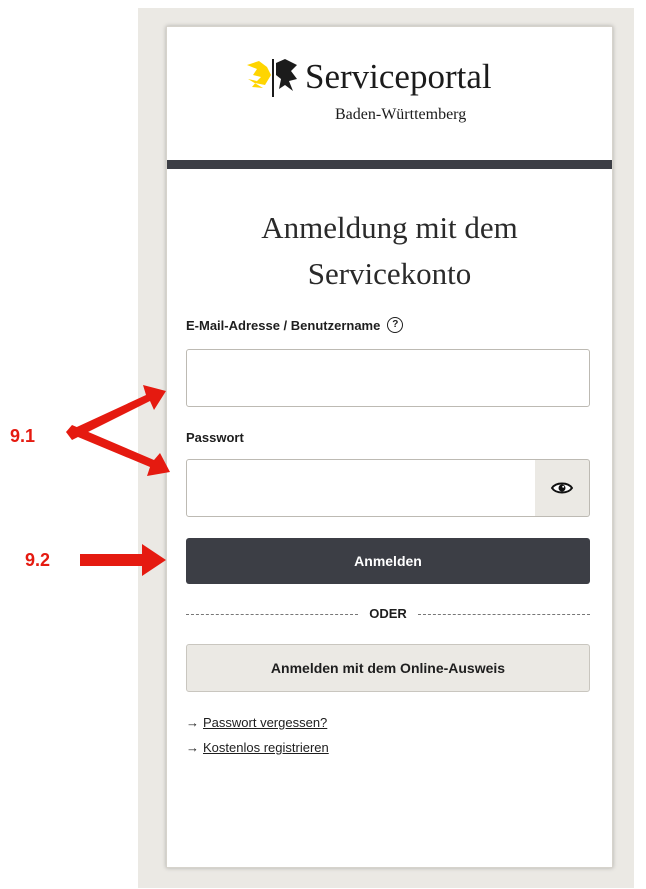  I want to click on email-label: E-Mail-Adresse / Benutzername?, so click(295, 325).